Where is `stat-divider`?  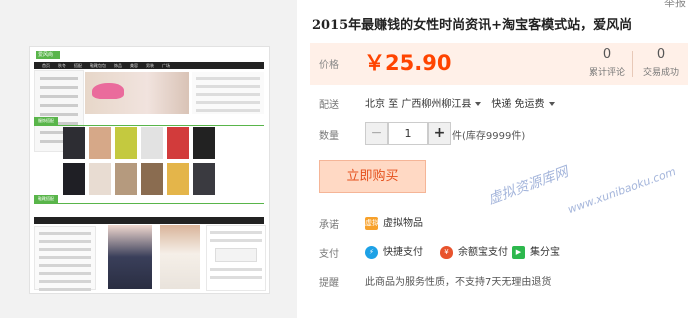
stat-divider is located at coordinates (632, 64).